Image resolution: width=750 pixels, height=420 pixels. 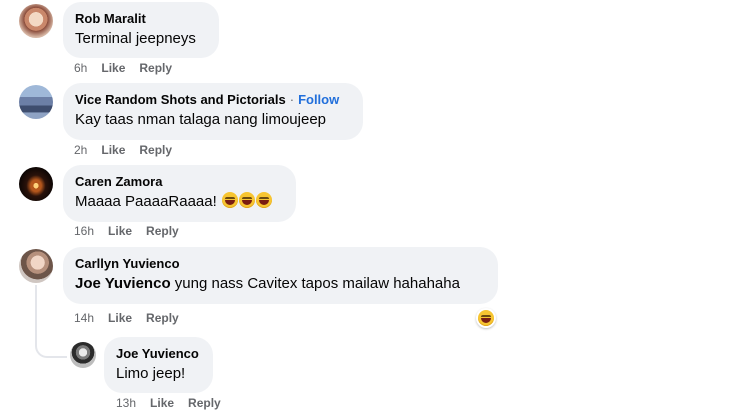 I want to click on comment-actions: 6h Like Reply, so click(x=130, y=68).